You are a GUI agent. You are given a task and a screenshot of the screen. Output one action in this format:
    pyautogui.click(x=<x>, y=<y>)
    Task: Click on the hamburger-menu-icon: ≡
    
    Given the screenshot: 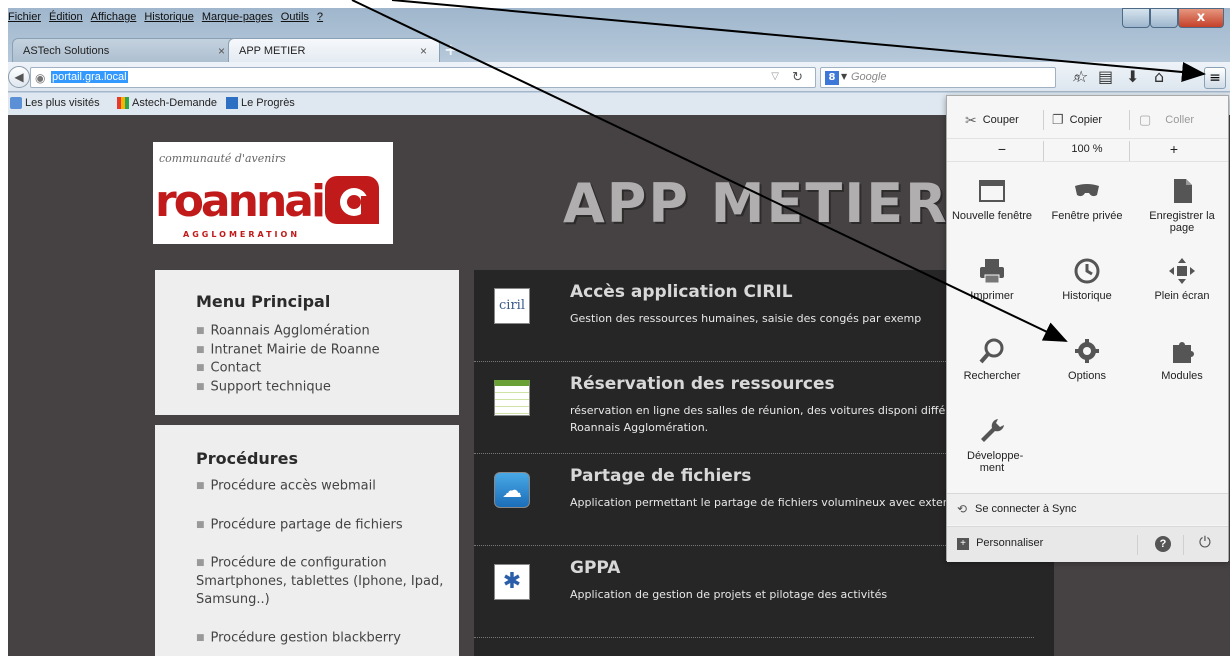 What is the action you would take?
    pyautogui.click(x=1215, y=78)
    